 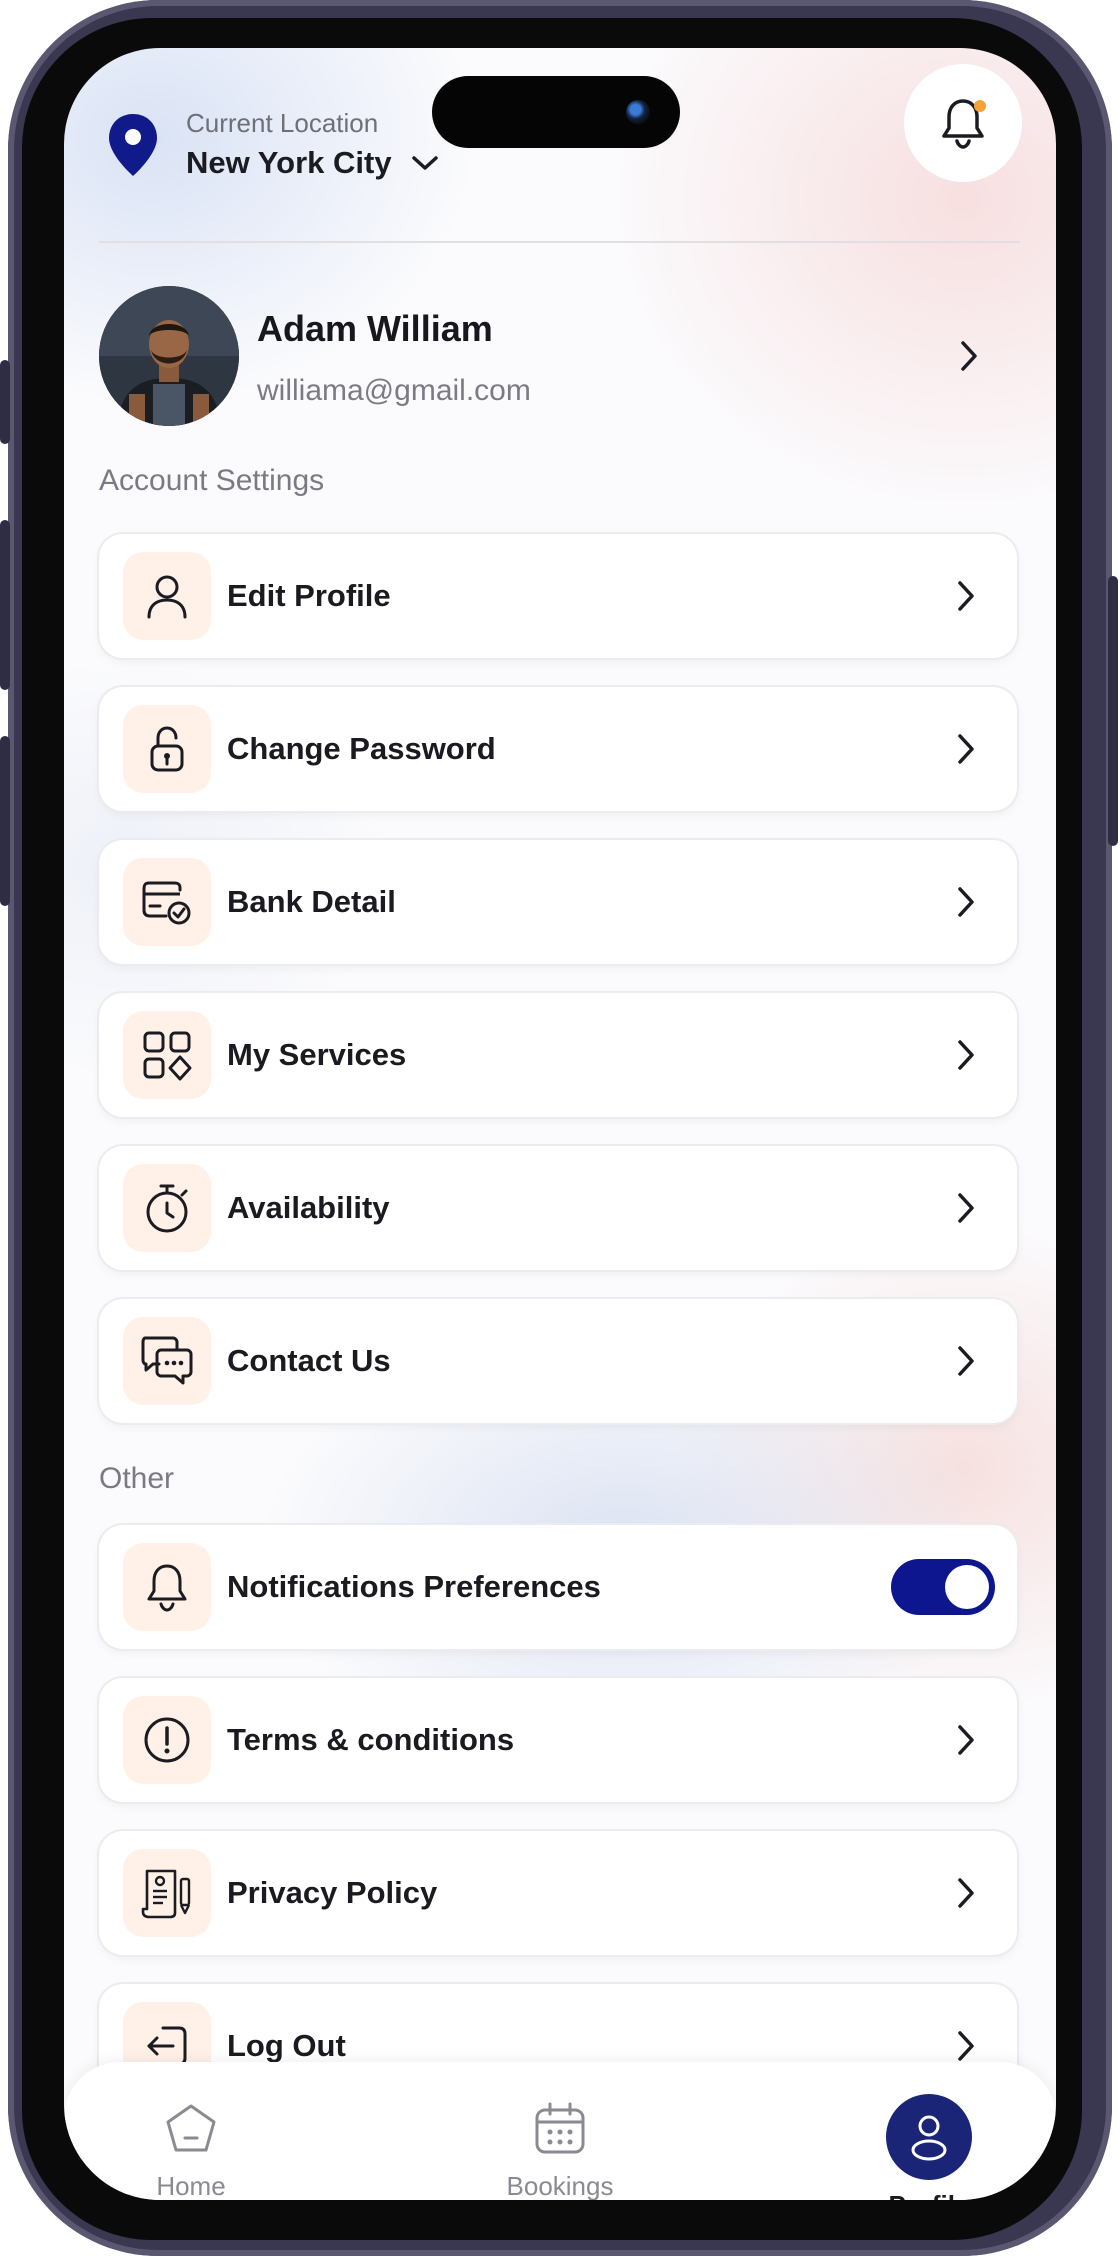 What do you see at coordinates (317, 1054) in the screenshot?
I see `my-services-label: My Services` at bounding box center [317, 1054].